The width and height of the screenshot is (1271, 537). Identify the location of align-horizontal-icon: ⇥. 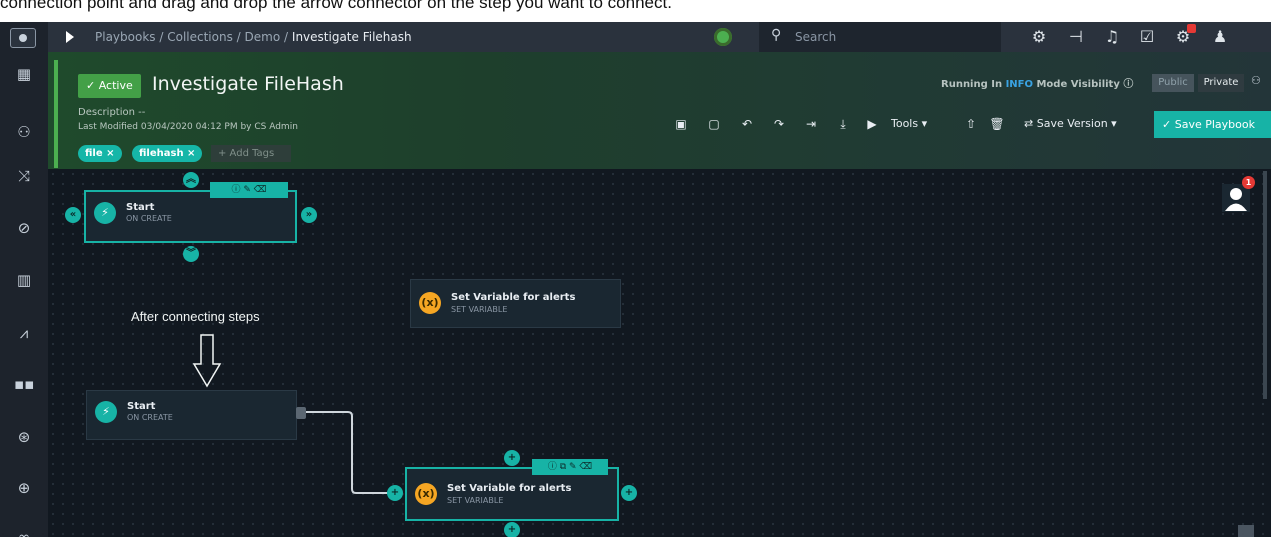
(811, 124).